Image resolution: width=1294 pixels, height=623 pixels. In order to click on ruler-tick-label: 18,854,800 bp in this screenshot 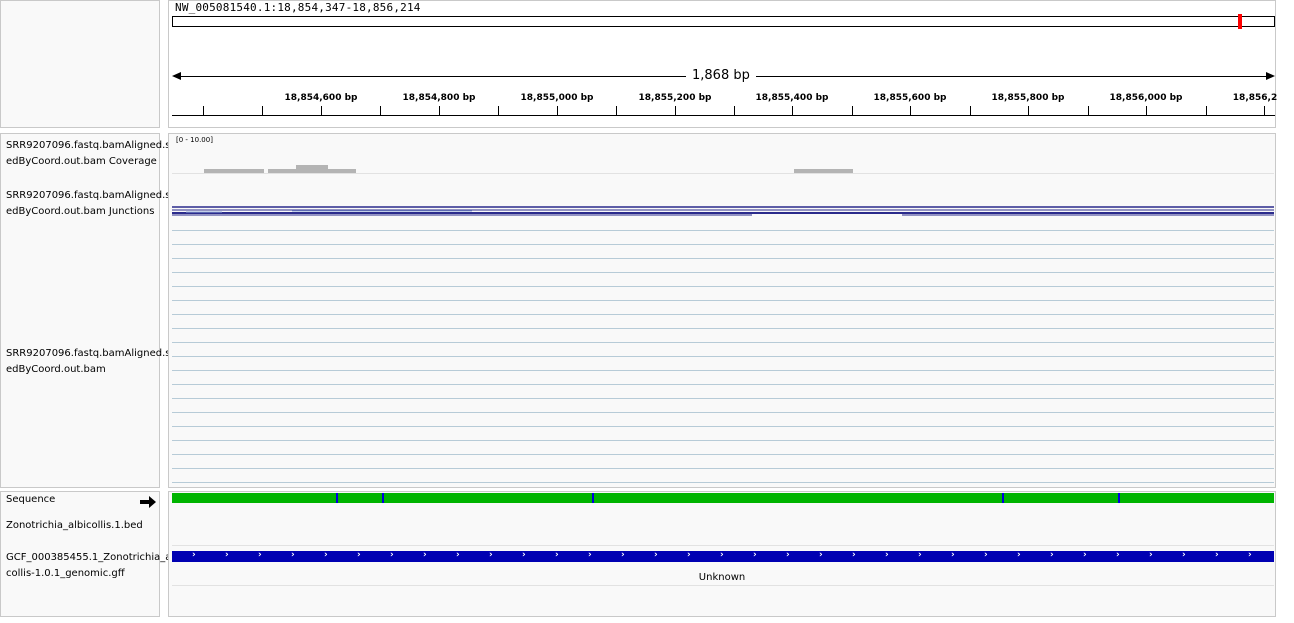, I will do `click(439, 98)`.